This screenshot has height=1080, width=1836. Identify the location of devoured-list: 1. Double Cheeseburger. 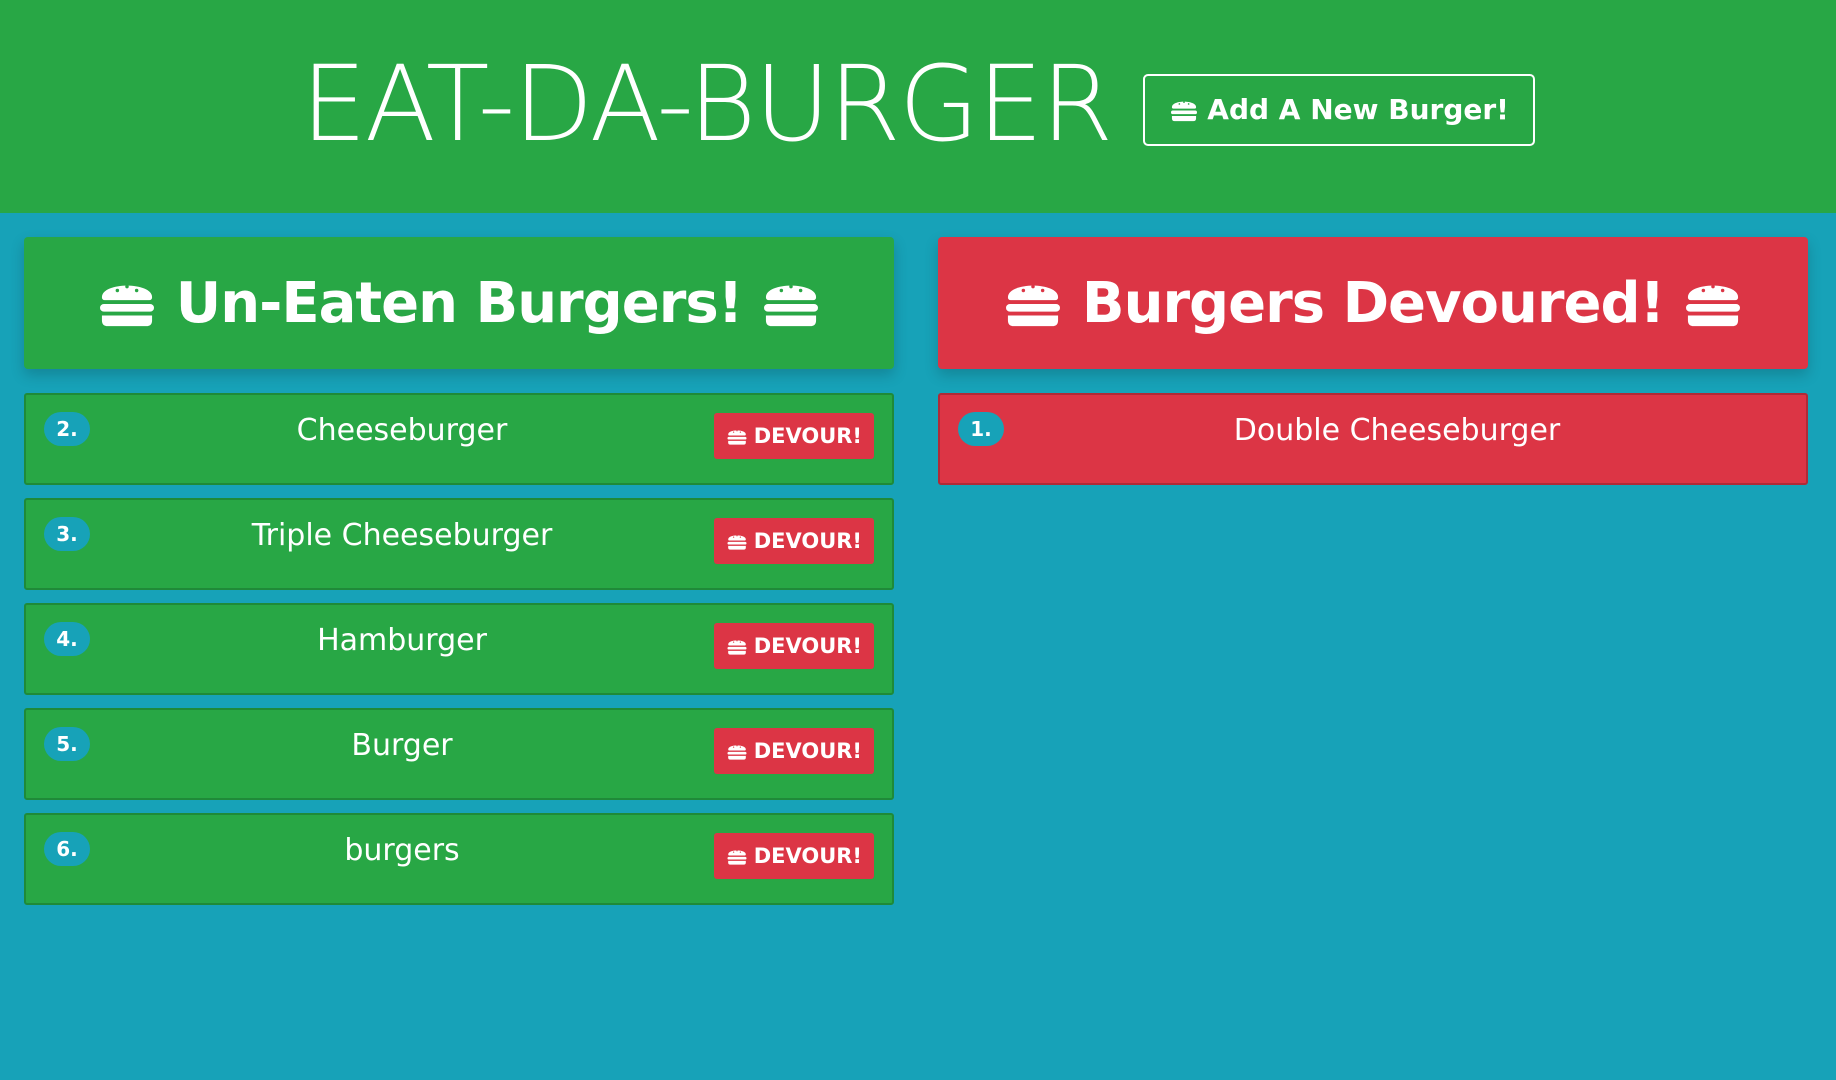
(1373, 439).